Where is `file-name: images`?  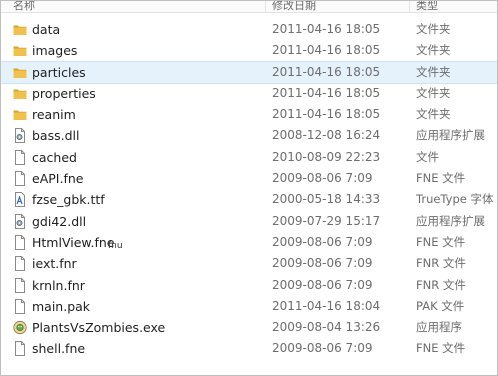
file-name: images is located at coordinates (55, 51).